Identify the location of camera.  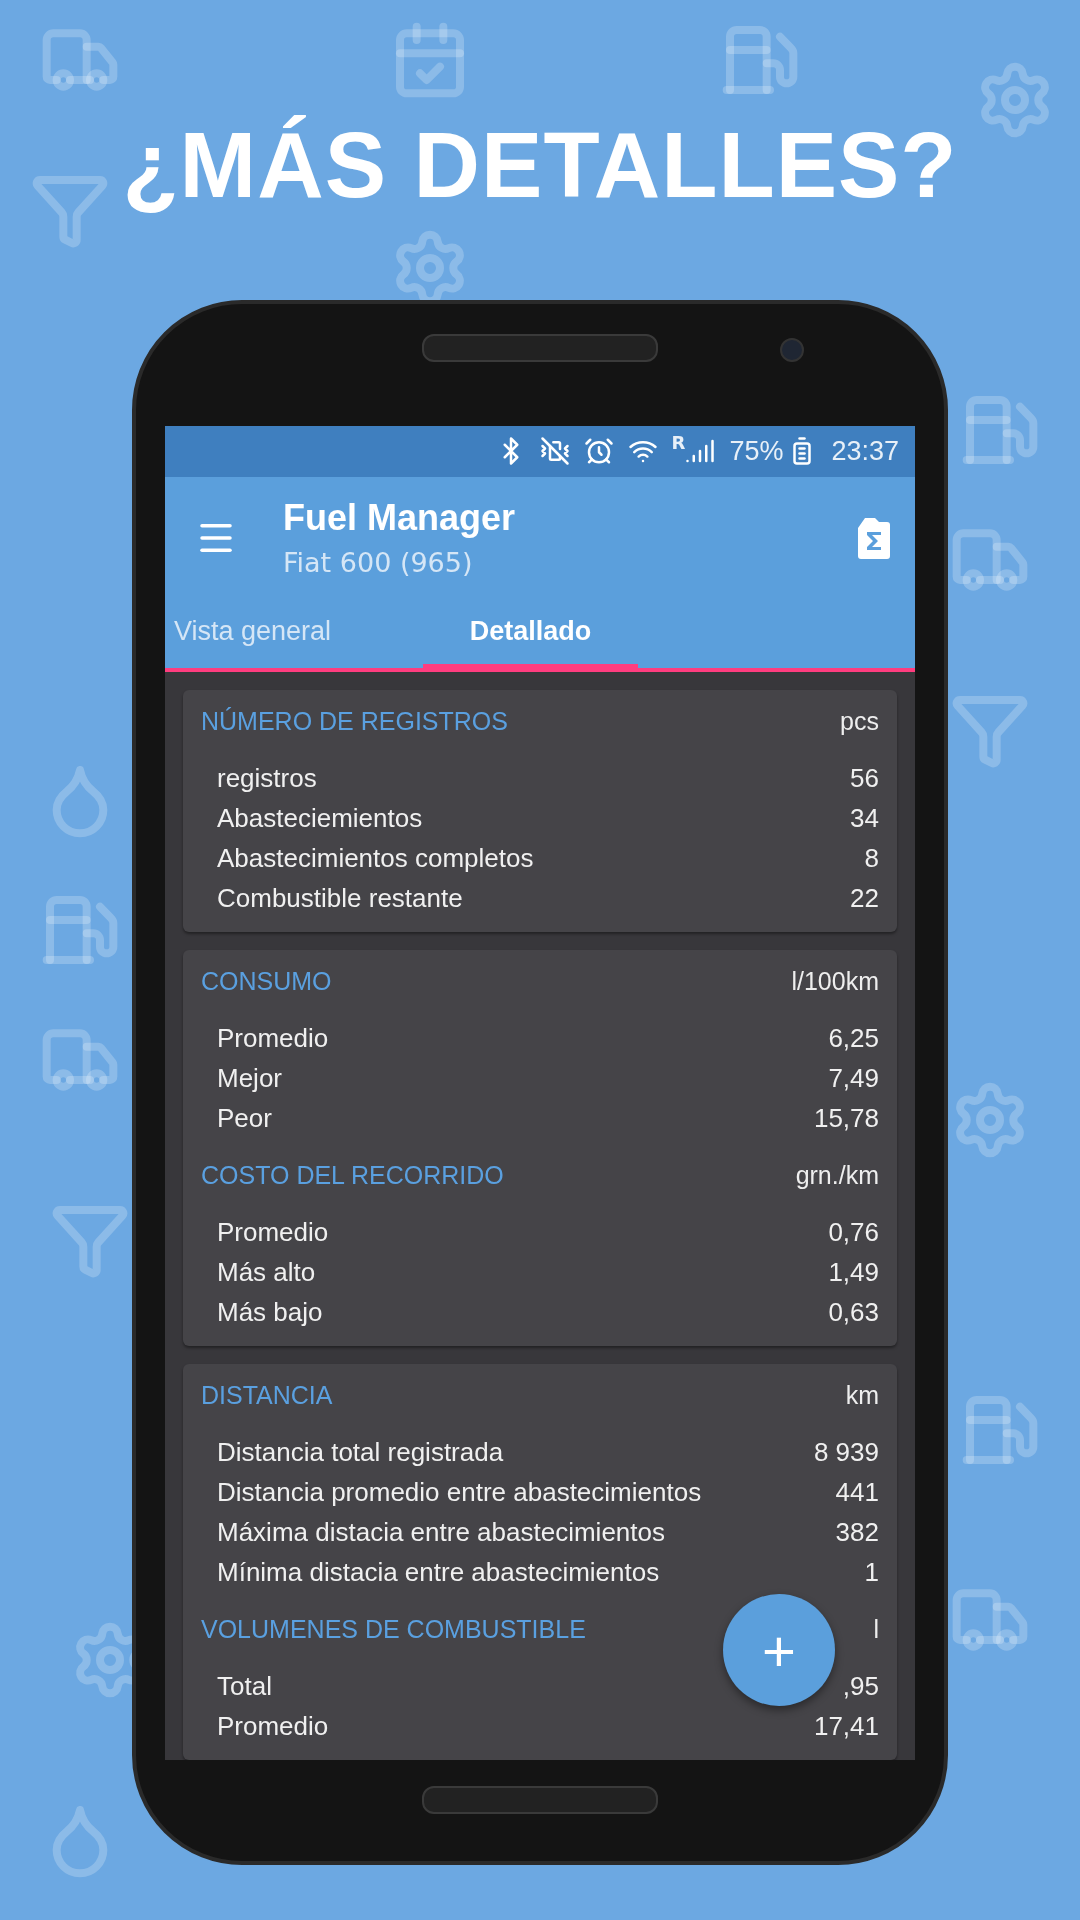
(792, 350).